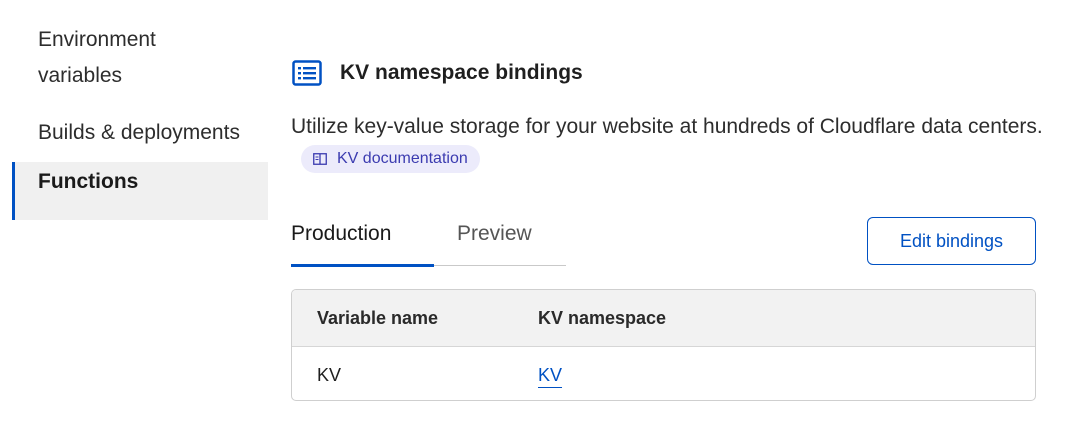 The image size is (1080, 435). Describe the element at coordinates (951, 241) in the screenshot. I see `edit-bindings-button: Edit bindings` at that location.